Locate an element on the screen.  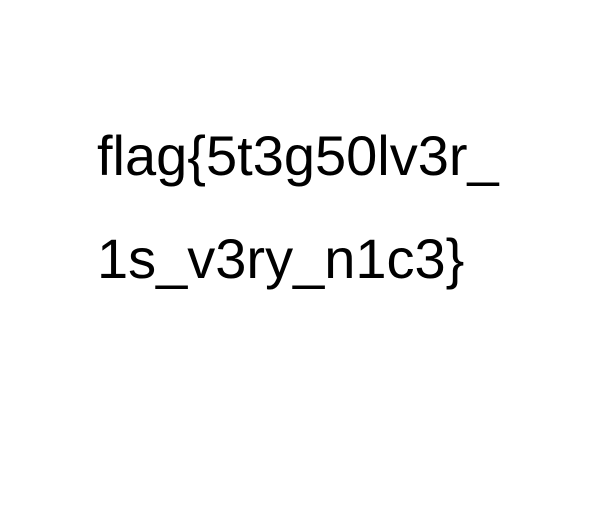
flag-text-line-1: flag{5t3g50lv3r_ is located at coordinates (298, 155).